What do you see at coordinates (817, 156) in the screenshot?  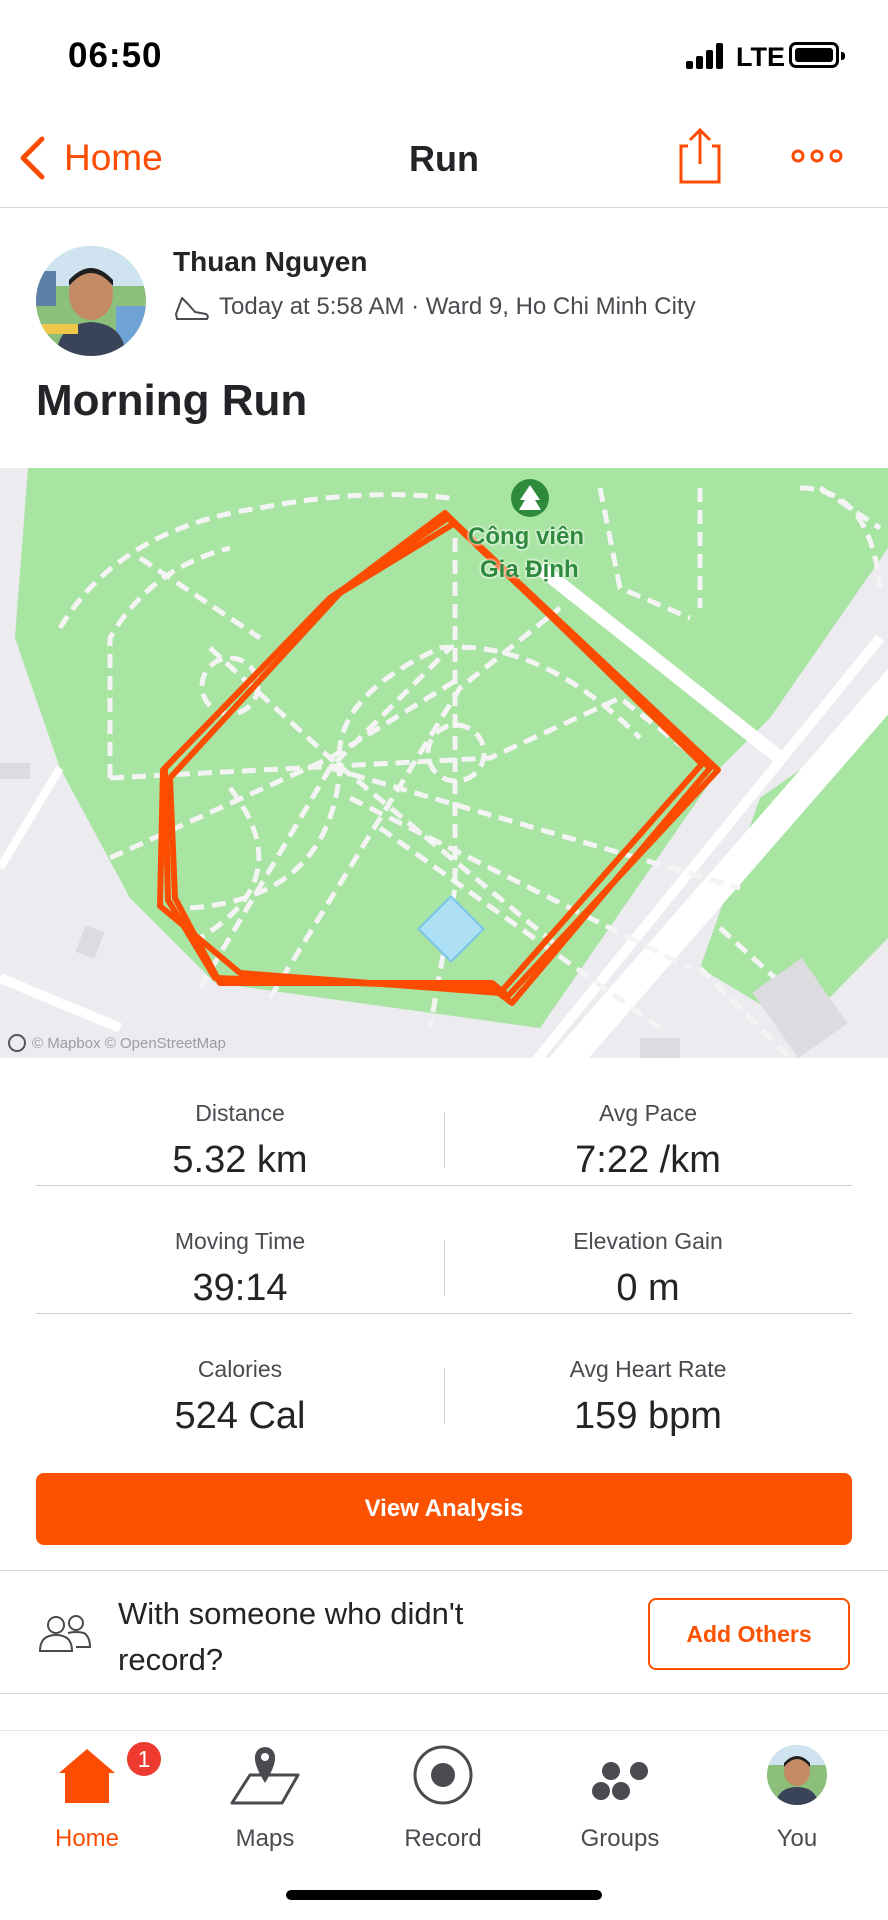 I see `more-options-icon` at bounding box center [817, 156].